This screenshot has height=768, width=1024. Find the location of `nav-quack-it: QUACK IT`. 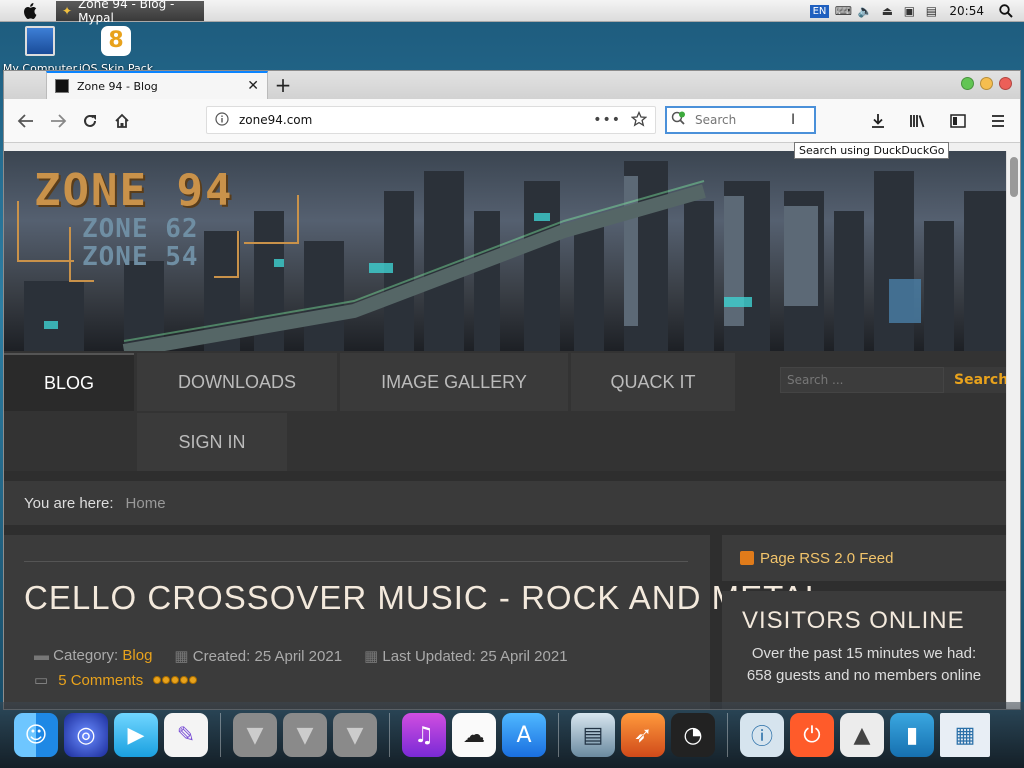

nav-quack-it: QUACK IT is located at coordinates (653, 382).